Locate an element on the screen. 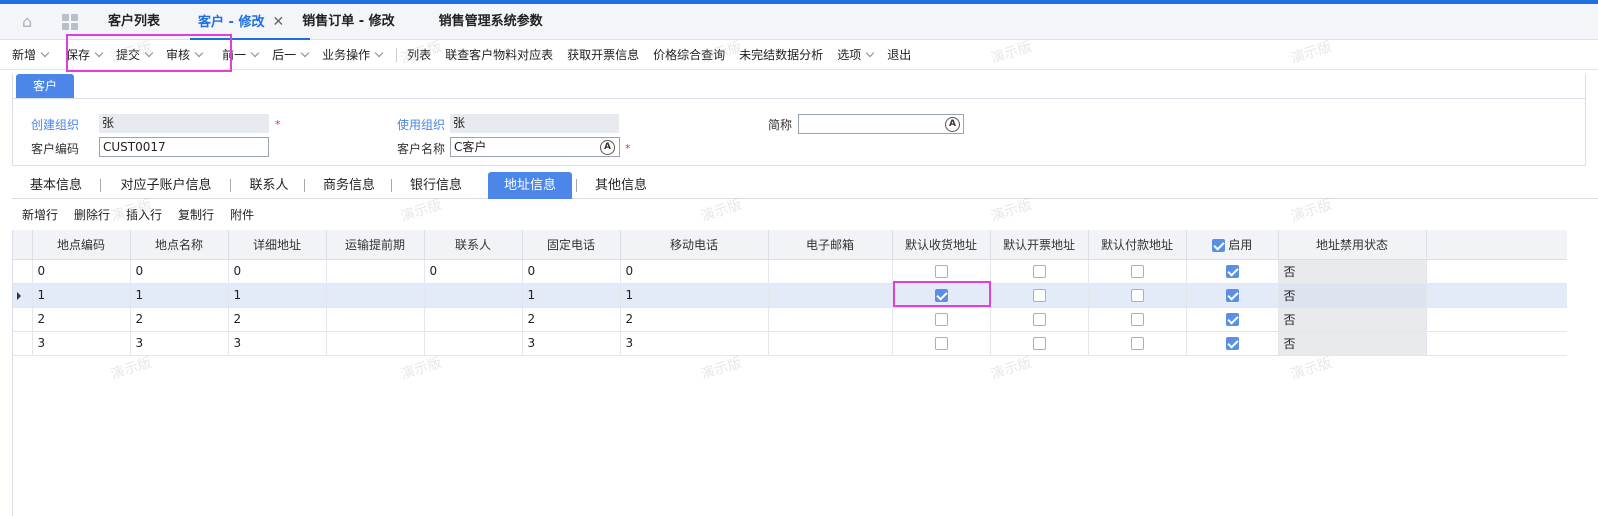 The width and height of the screenshot is (1598, 516). cell-name: 2 is located at coordinates (179, 319).